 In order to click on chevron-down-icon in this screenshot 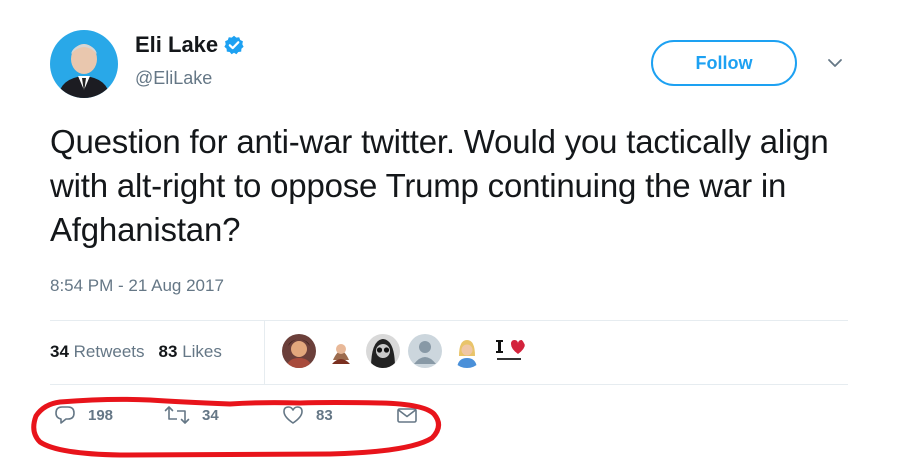, I will do `click(835, 63)`.